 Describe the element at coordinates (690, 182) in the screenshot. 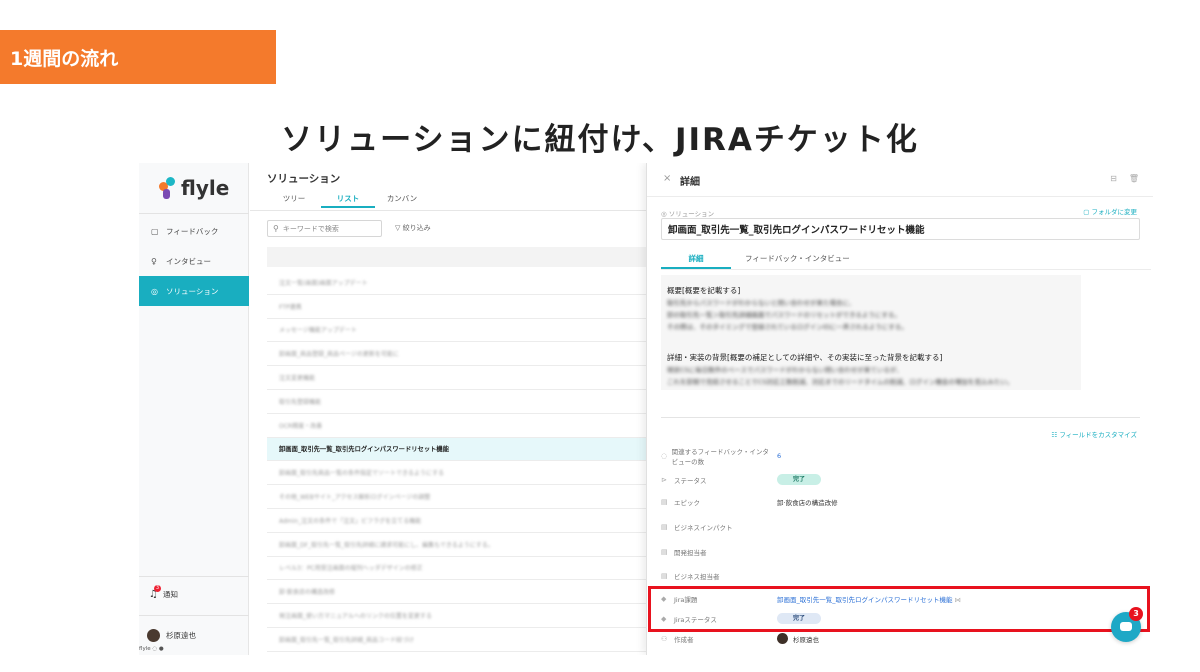

I see `detail-title: 詳細` at that location.